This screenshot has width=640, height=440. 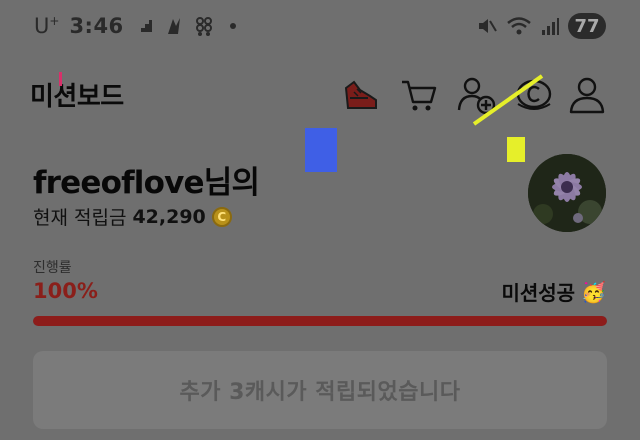 I want to click on status-time: 3:46, so click(x=96, y=26).